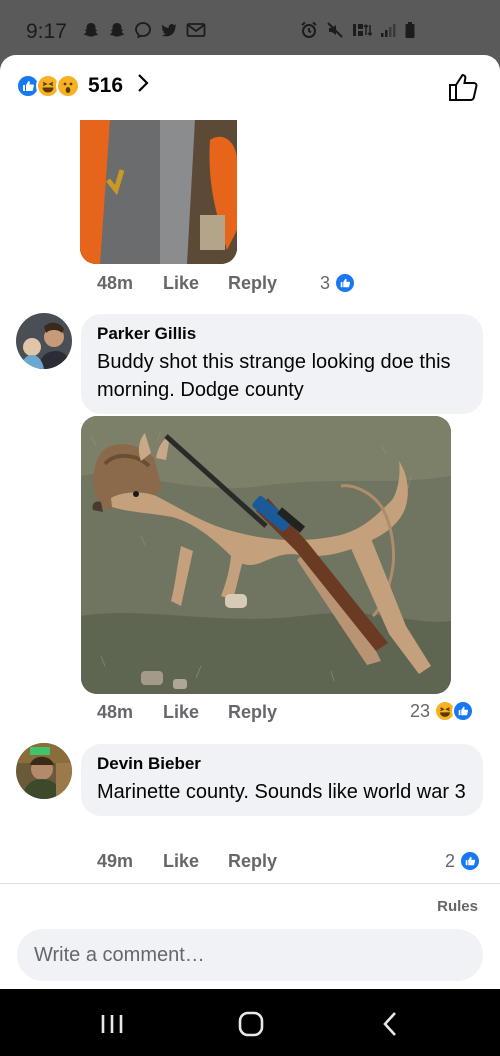 This screenshot has height=1056, width=500. What do you see at coordinates (388, 32) in the screenshot?
I see `signal-icon` at bounding box center [388, 32].